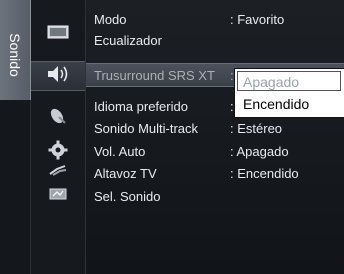 The image size is (344, 274). I want to click on menu-item-mode: Modo : Favorito, so click(215, 19).